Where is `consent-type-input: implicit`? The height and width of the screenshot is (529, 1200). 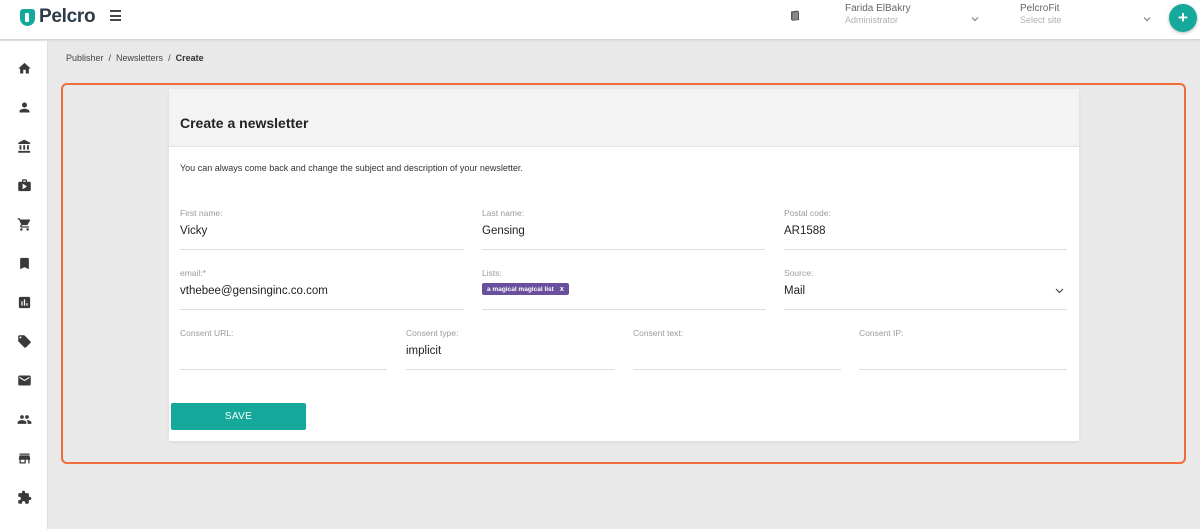
consent-type-input: implicit is located at coordinates (423, 351).